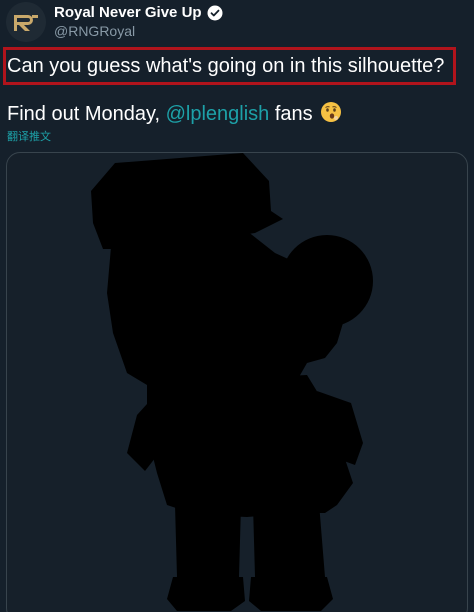  What do you see at coordinates (29, 137) in the screenshot?
I see `translate-tweet-link: 翻译推文` at bounding box center [29, 137].